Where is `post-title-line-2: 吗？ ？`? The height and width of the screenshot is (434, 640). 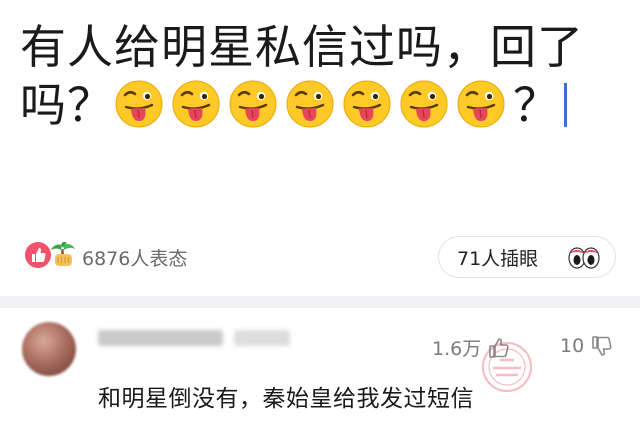 post-title-line-2: 吗？ ？ is located at coordinates (320, 105).